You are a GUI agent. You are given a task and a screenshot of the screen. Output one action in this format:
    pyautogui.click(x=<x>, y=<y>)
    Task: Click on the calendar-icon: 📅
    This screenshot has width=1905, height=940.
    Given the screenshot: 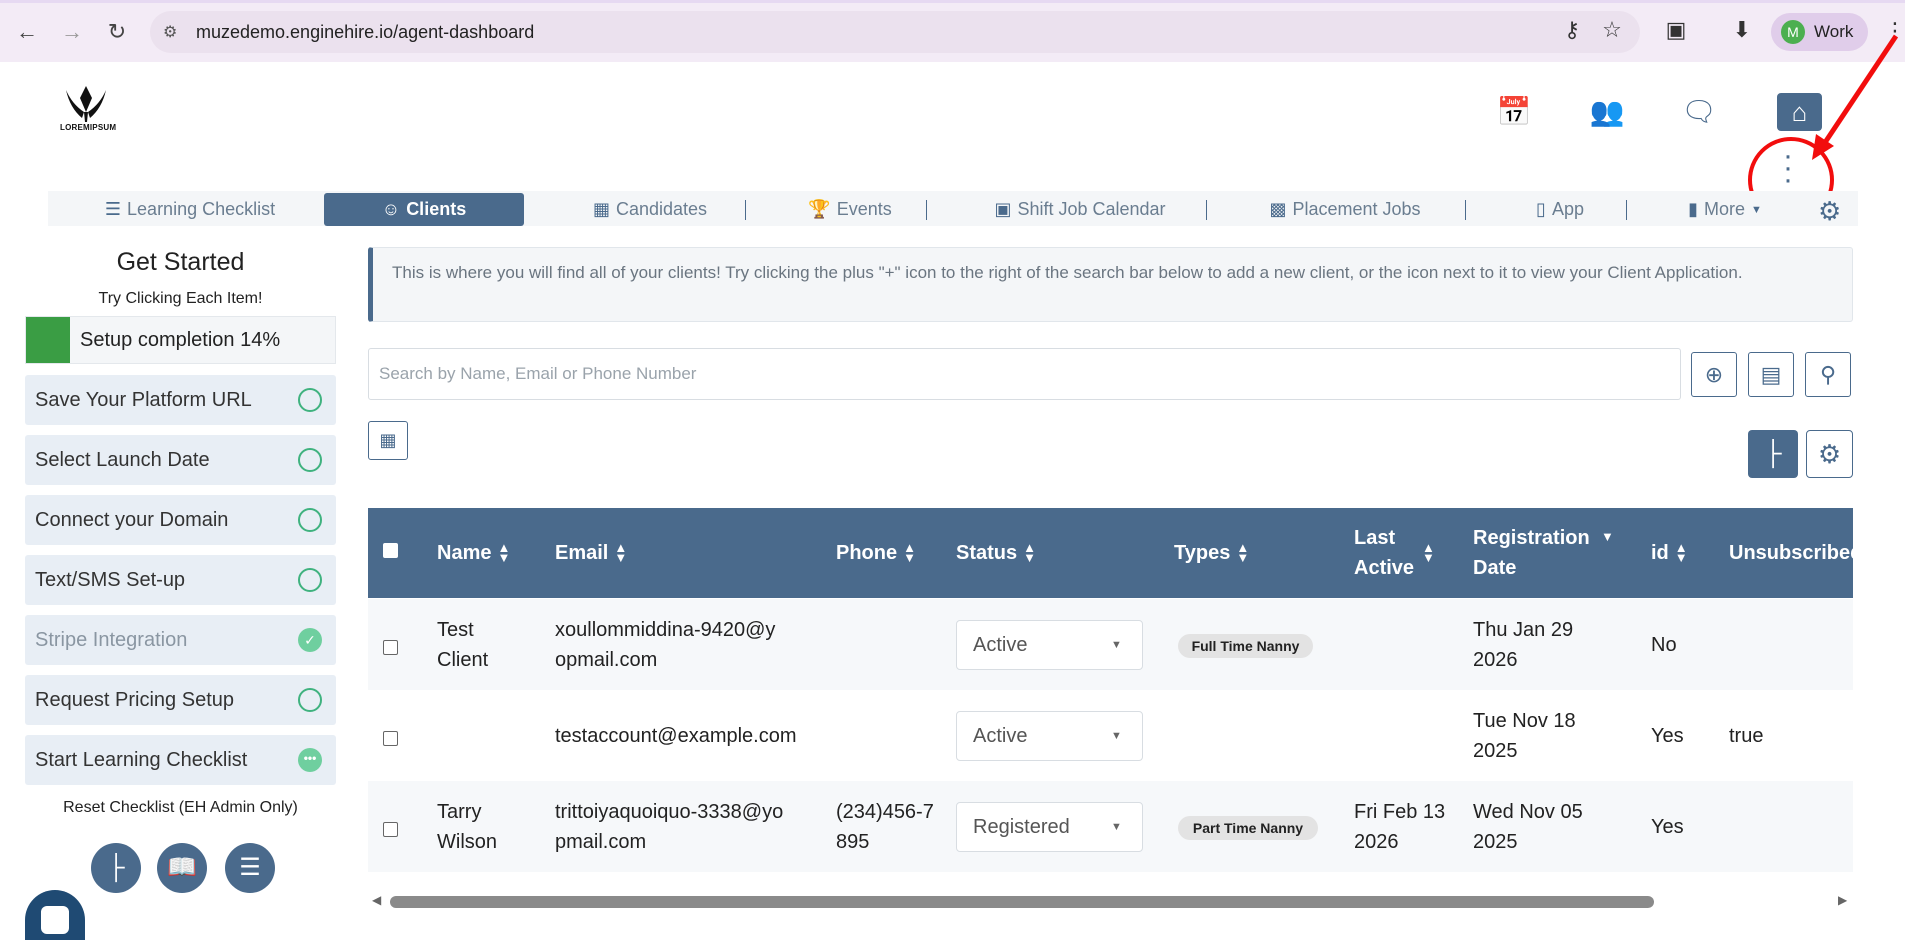 What is the action you would take?
    pyautogui.click(x=1514, y=112)
    